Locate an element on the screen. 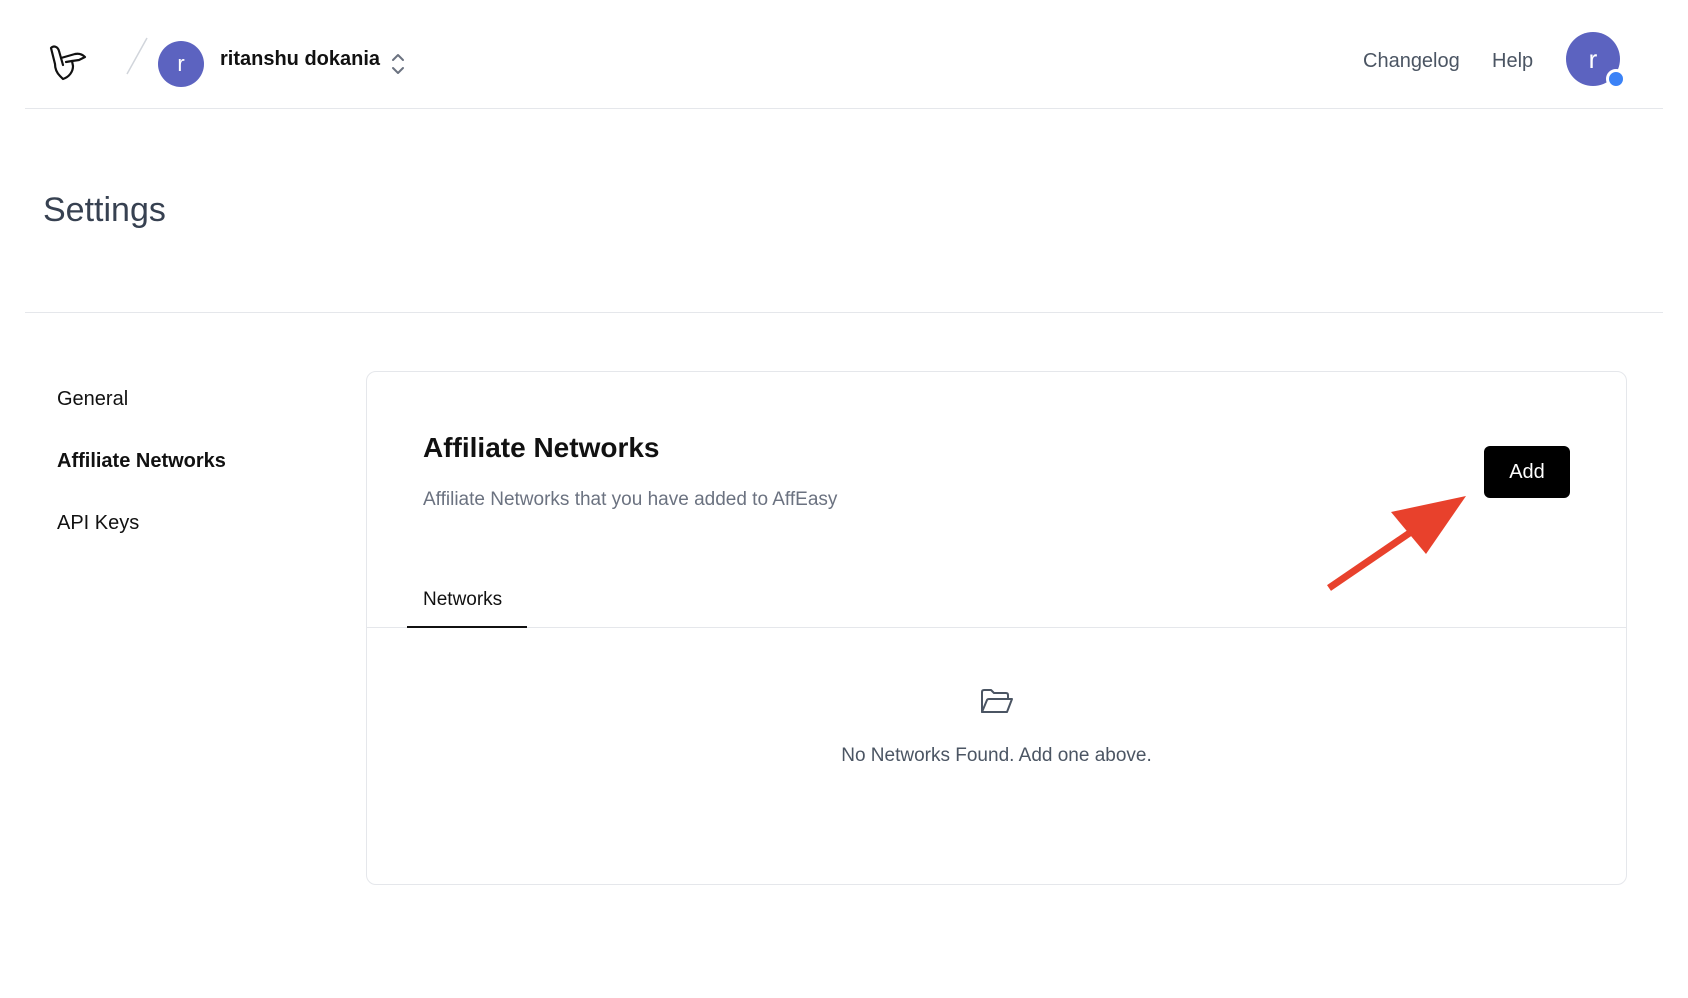 The width and height of the screenshot is (1688, 998). card-title: Affiliate Networks is located at coordinates (541, 447).